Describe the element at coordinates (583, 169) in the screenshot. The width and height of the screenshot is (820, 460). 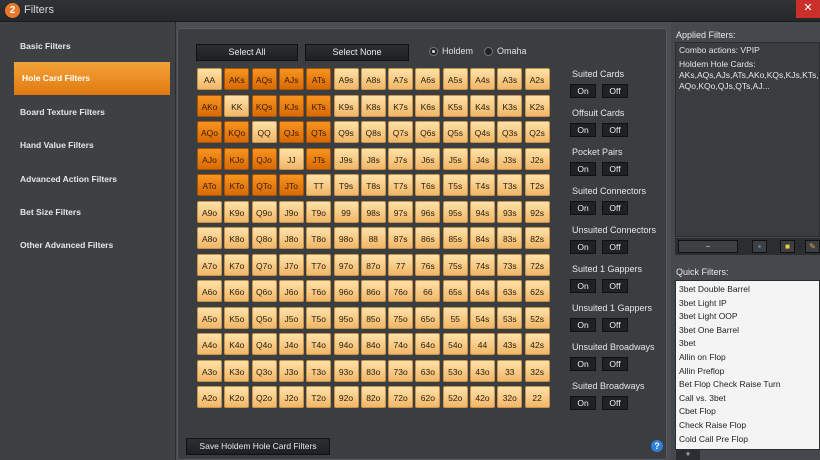
I see `side-filter-2-on-button: On` at that location.